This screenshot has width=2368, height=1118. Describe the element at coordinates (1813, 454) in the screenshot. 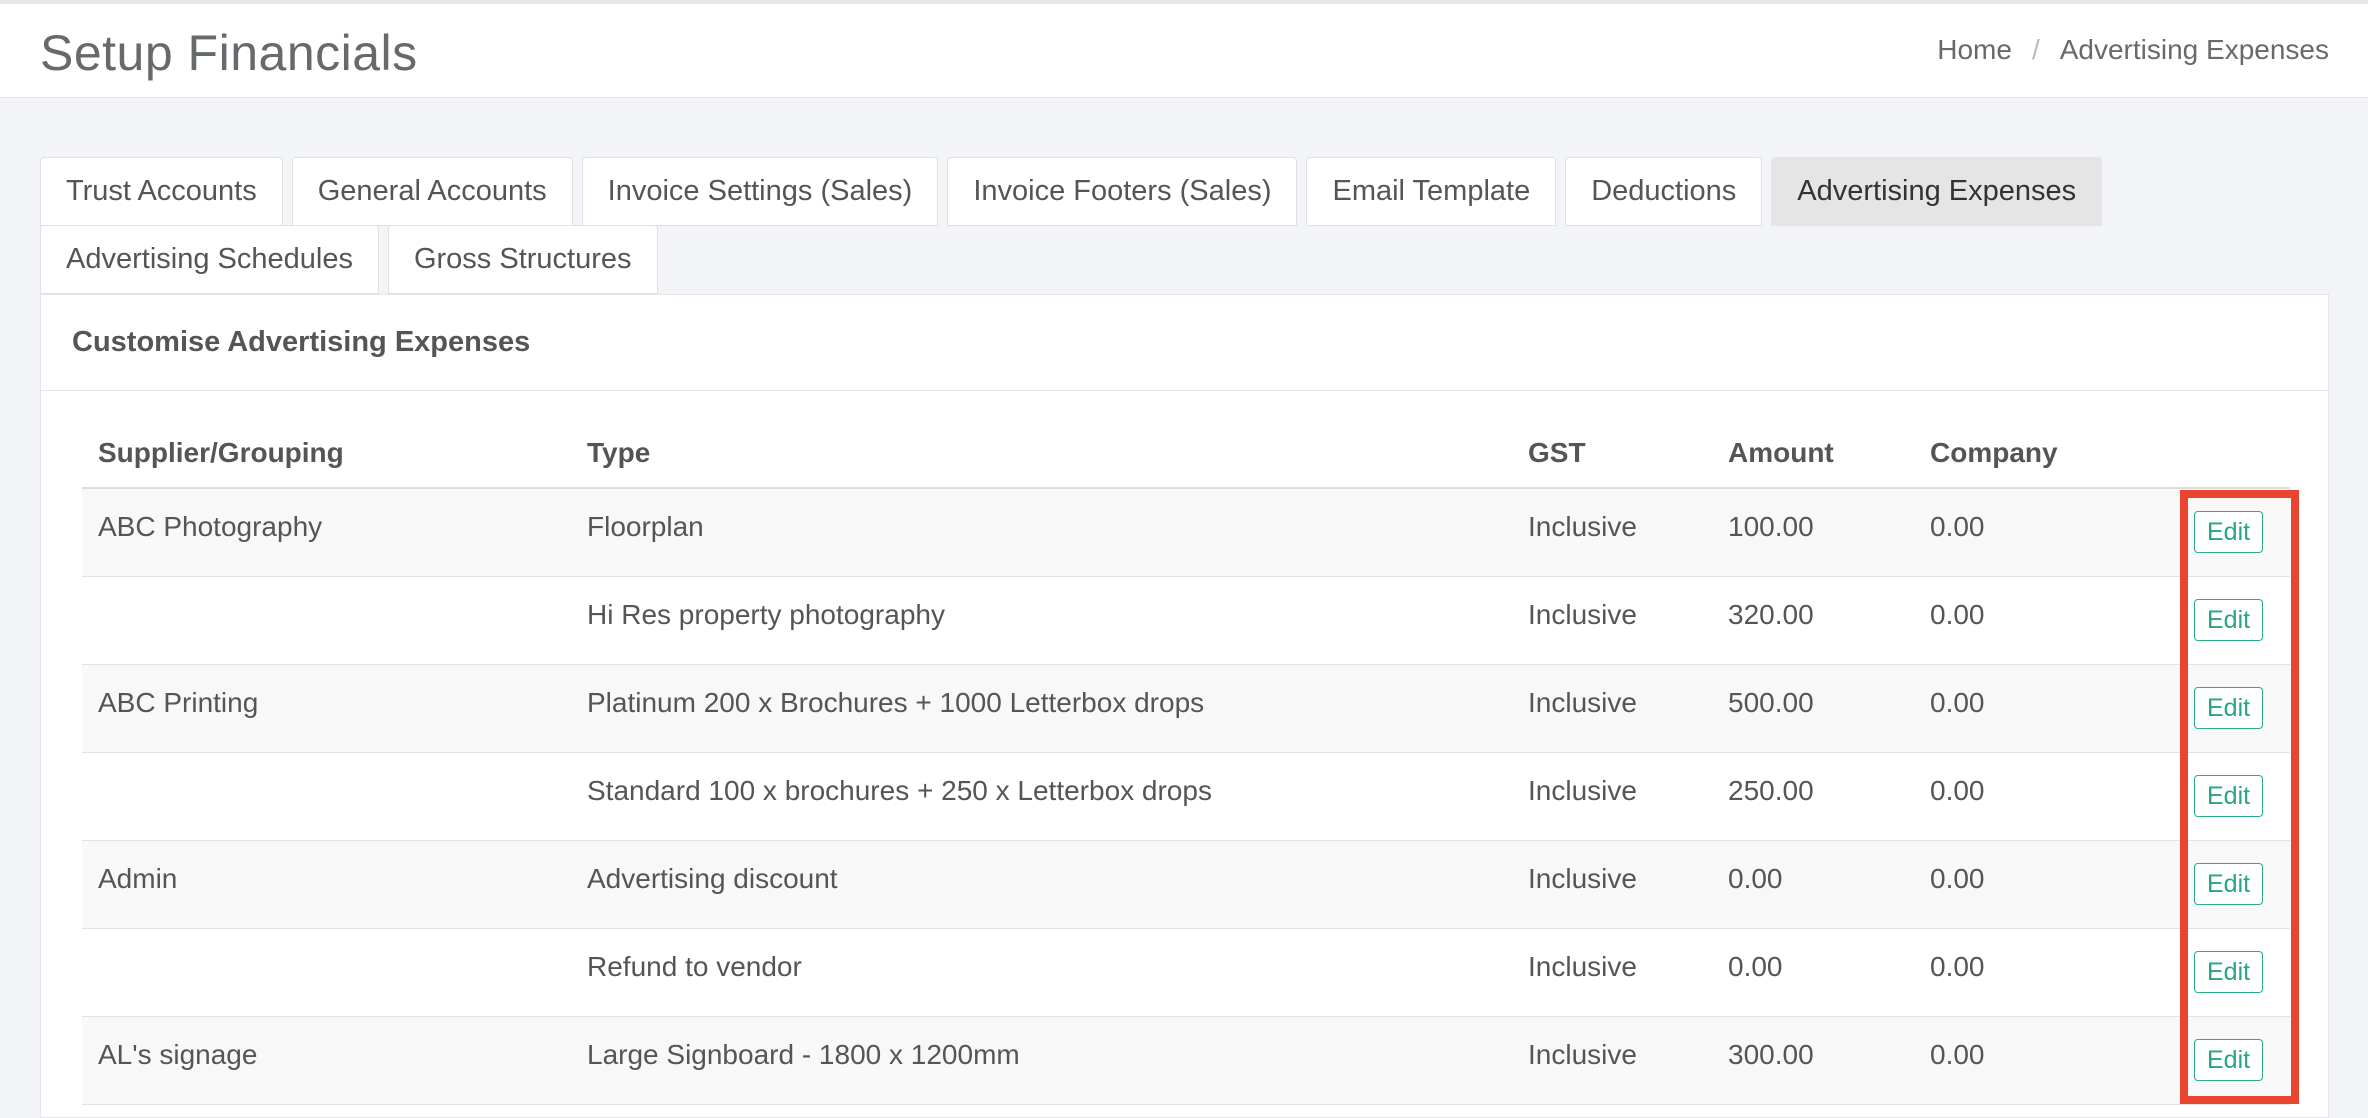

I see `column-header-amount: Amount` at that location.